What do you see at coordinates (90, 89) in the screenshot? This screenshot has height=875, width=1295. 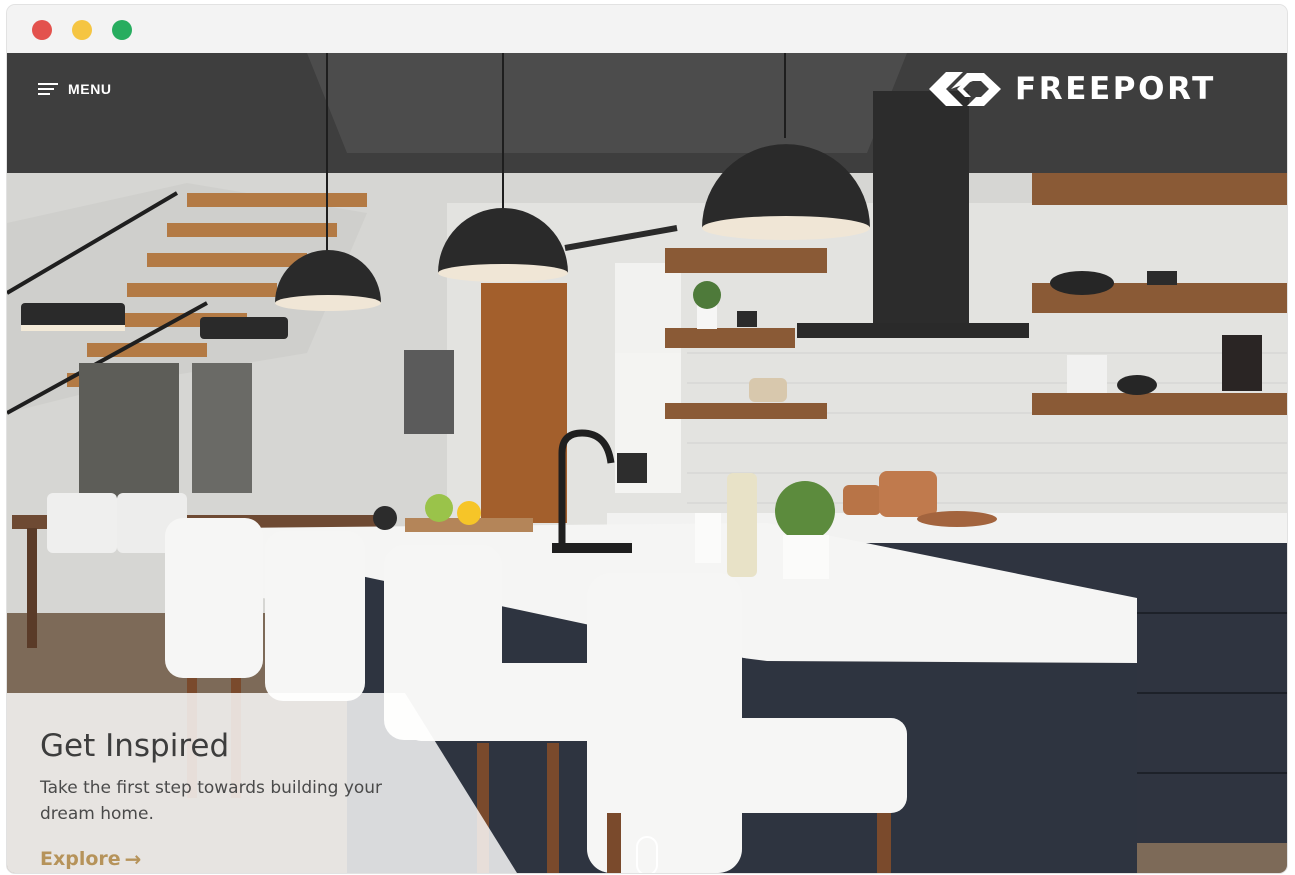 I see `menu-label: MENU` at bounding box center [90, 89].